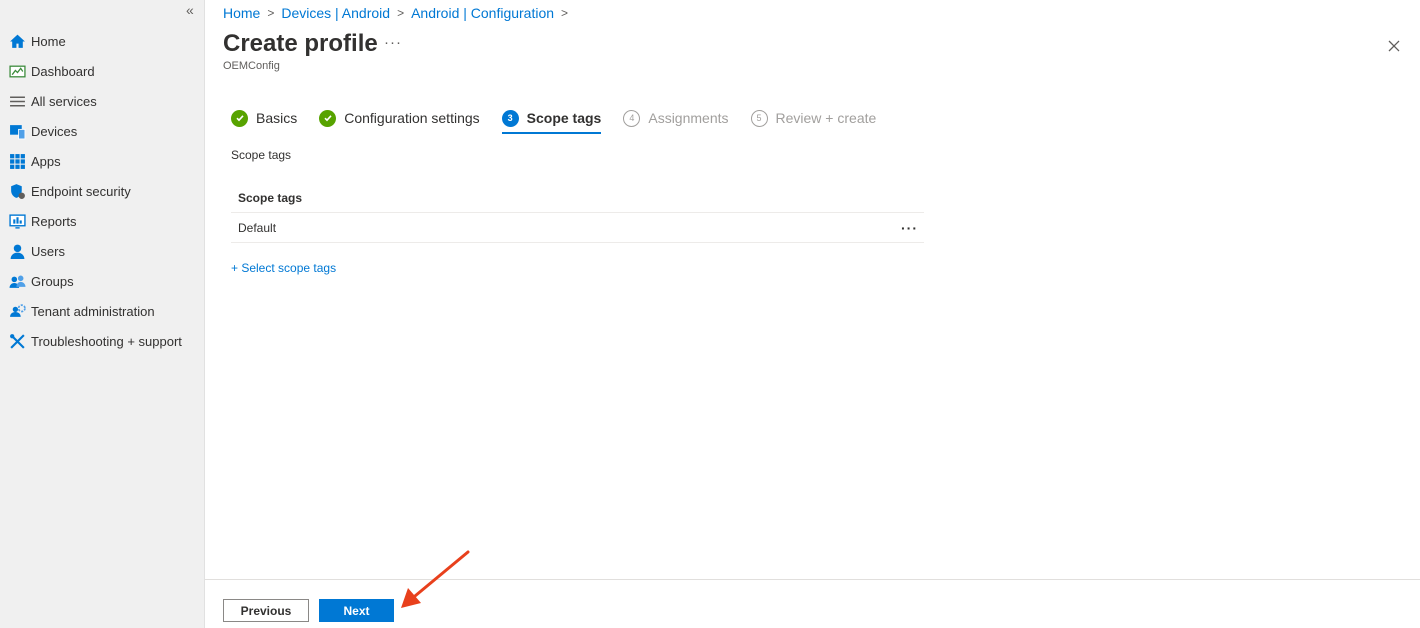 The width and height of the screenshot is (1420, 628). I want to click on step-label: Basics, so click(277, 118).